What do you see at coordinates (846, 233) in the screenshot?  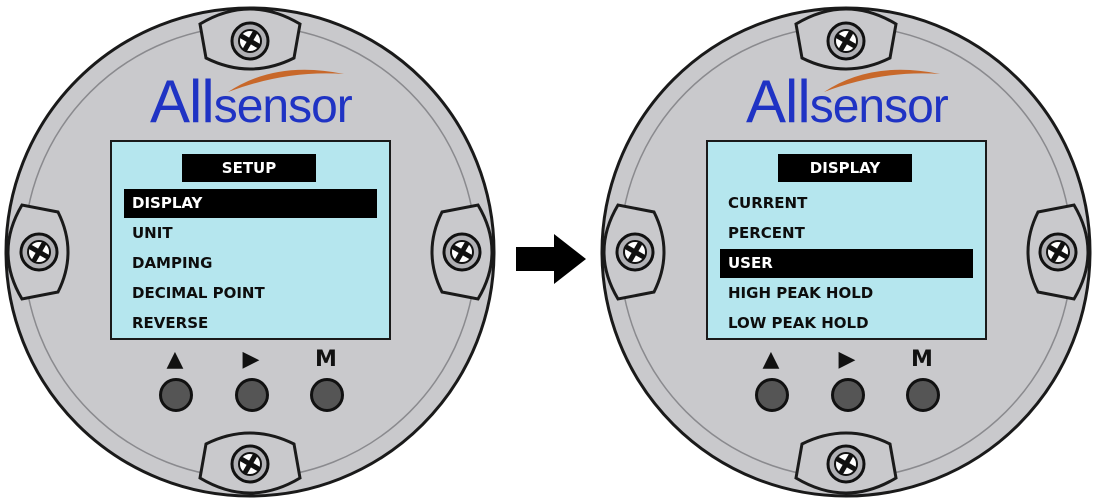 I see `menu-item-percent: PERCENT` at bounding box center [846, 233].